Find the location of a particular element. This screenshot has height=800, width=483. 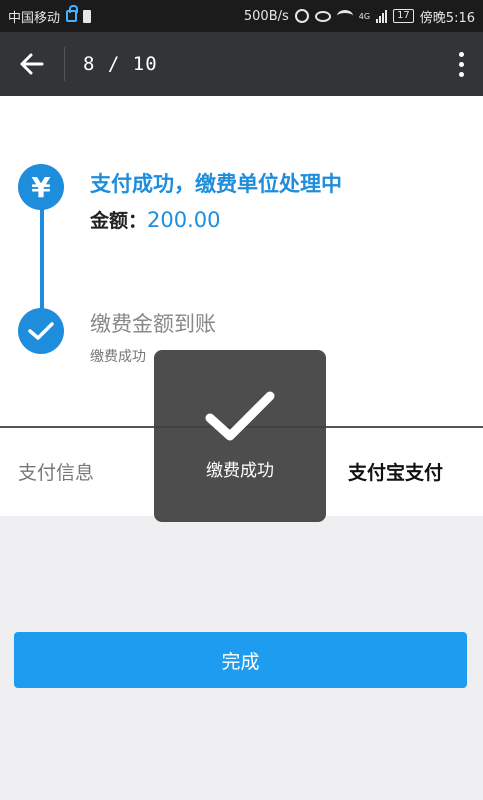

success-toast: 缴费成功 is located at coordinates (240, 436).